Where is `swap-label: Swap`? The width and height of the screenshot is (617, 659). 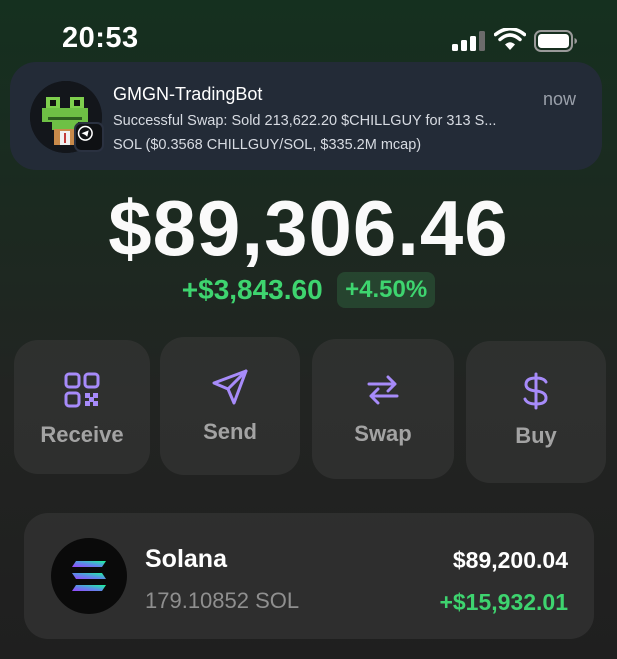 swap-label: Swap is located at coordinates (383, 433).